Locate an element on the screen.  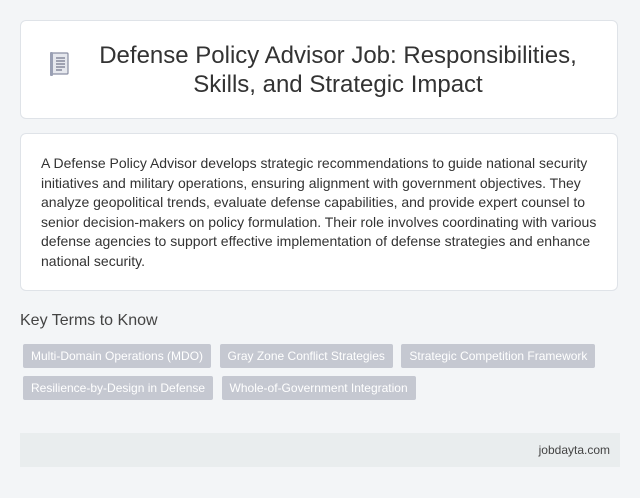
term-tag: Resilience-by-Design in Defense is located at coordinates (118, 388).